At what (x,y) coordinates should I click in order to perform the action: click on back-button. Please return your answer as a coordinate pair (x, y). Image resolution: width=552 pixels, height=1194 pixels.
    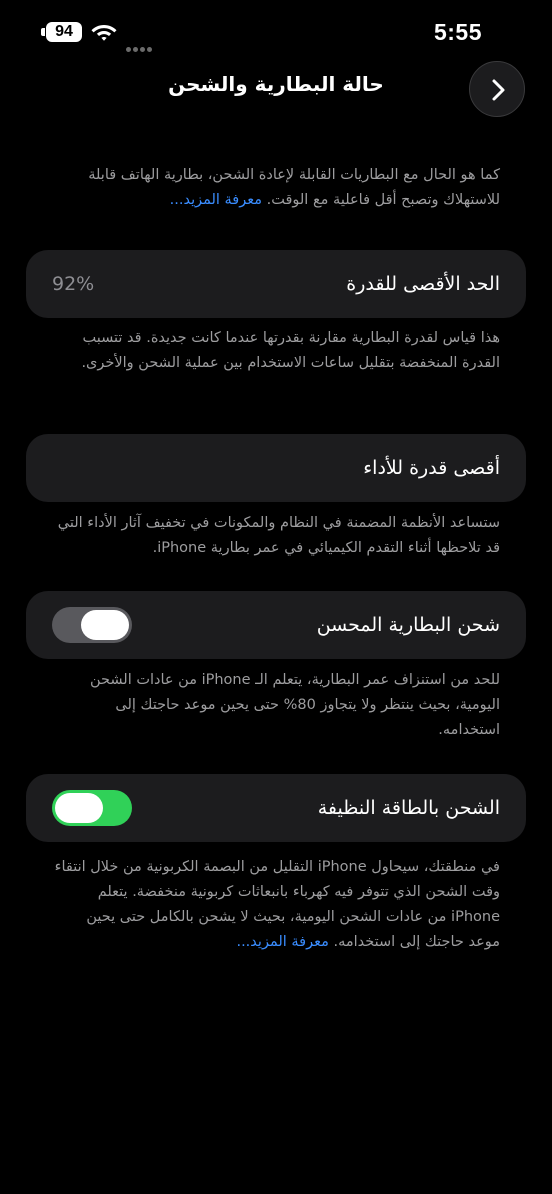
    Looking at the image, I should click on (497, 89).